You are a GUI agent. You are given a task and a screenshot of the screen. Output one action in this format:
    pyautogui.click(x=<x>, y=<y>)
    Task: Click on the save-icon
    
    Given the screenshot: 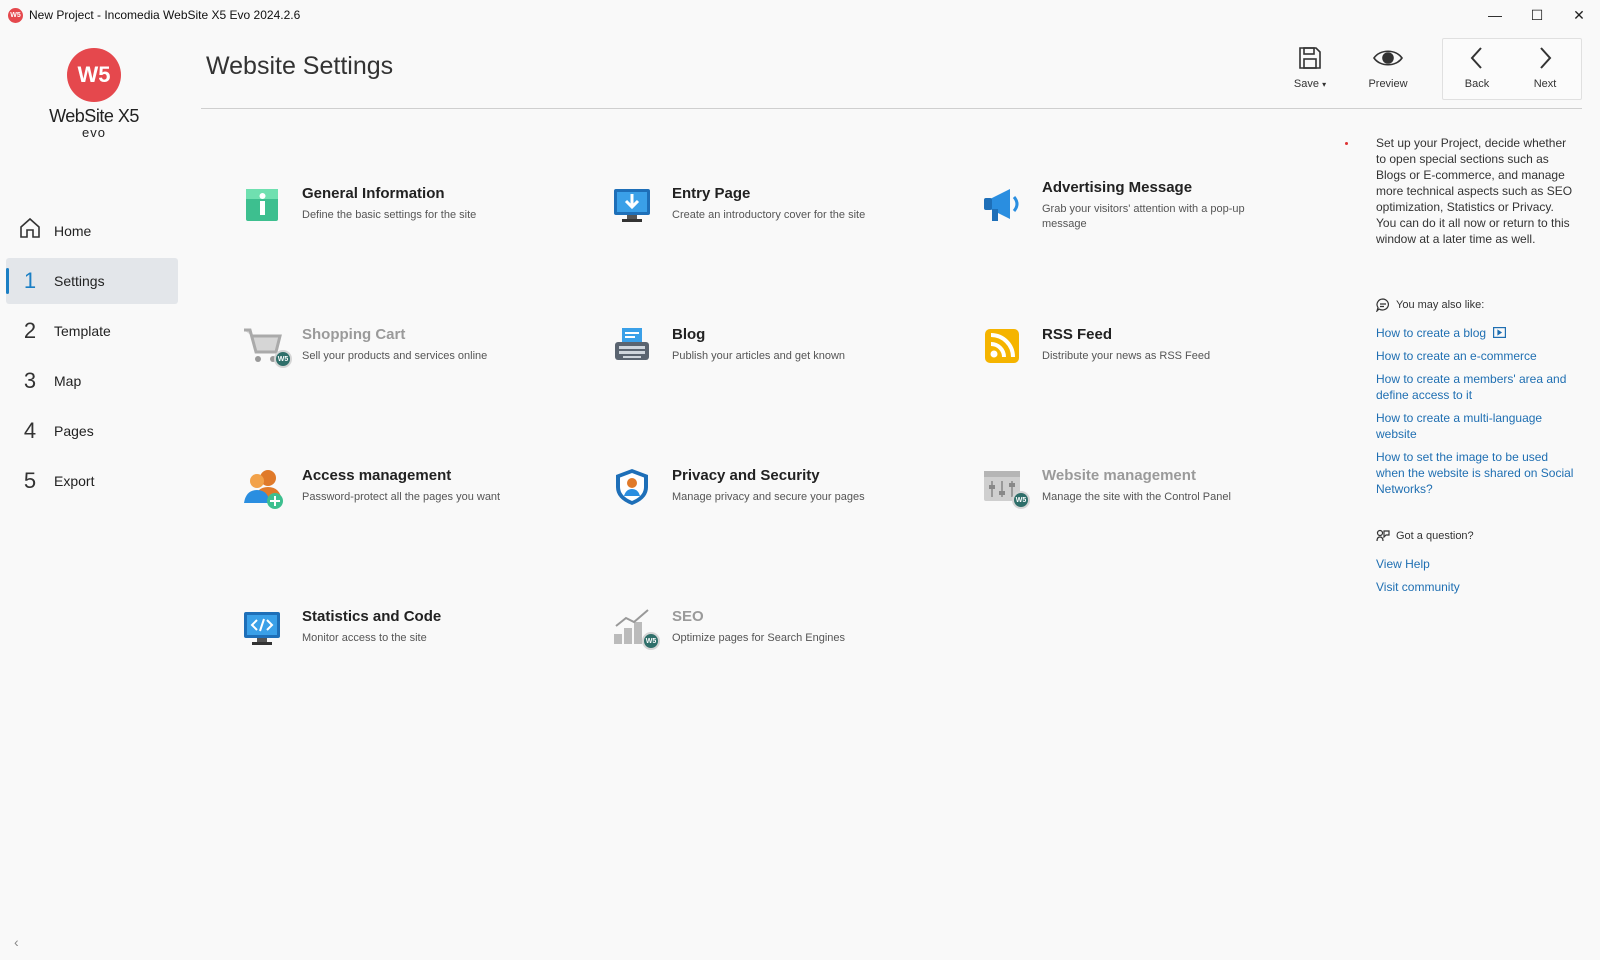 What is the action you would take?
    pyautogui.click(x=1310, y=58)
    